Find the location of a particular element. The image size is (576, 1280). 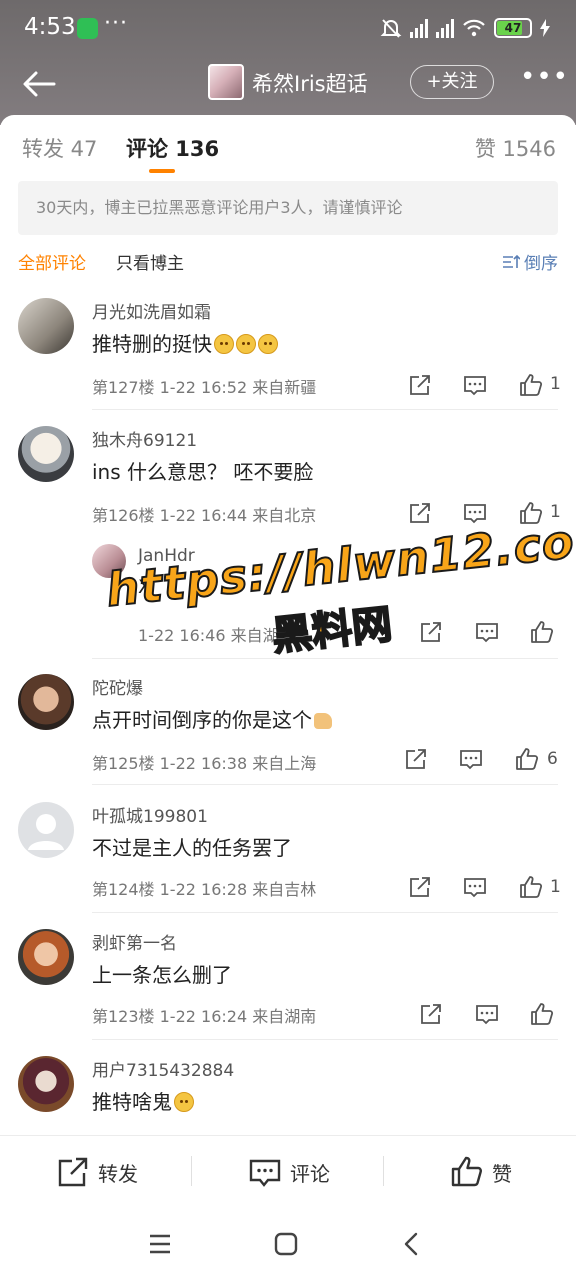

status-icons: 47 is located at coordinates (465, 28).